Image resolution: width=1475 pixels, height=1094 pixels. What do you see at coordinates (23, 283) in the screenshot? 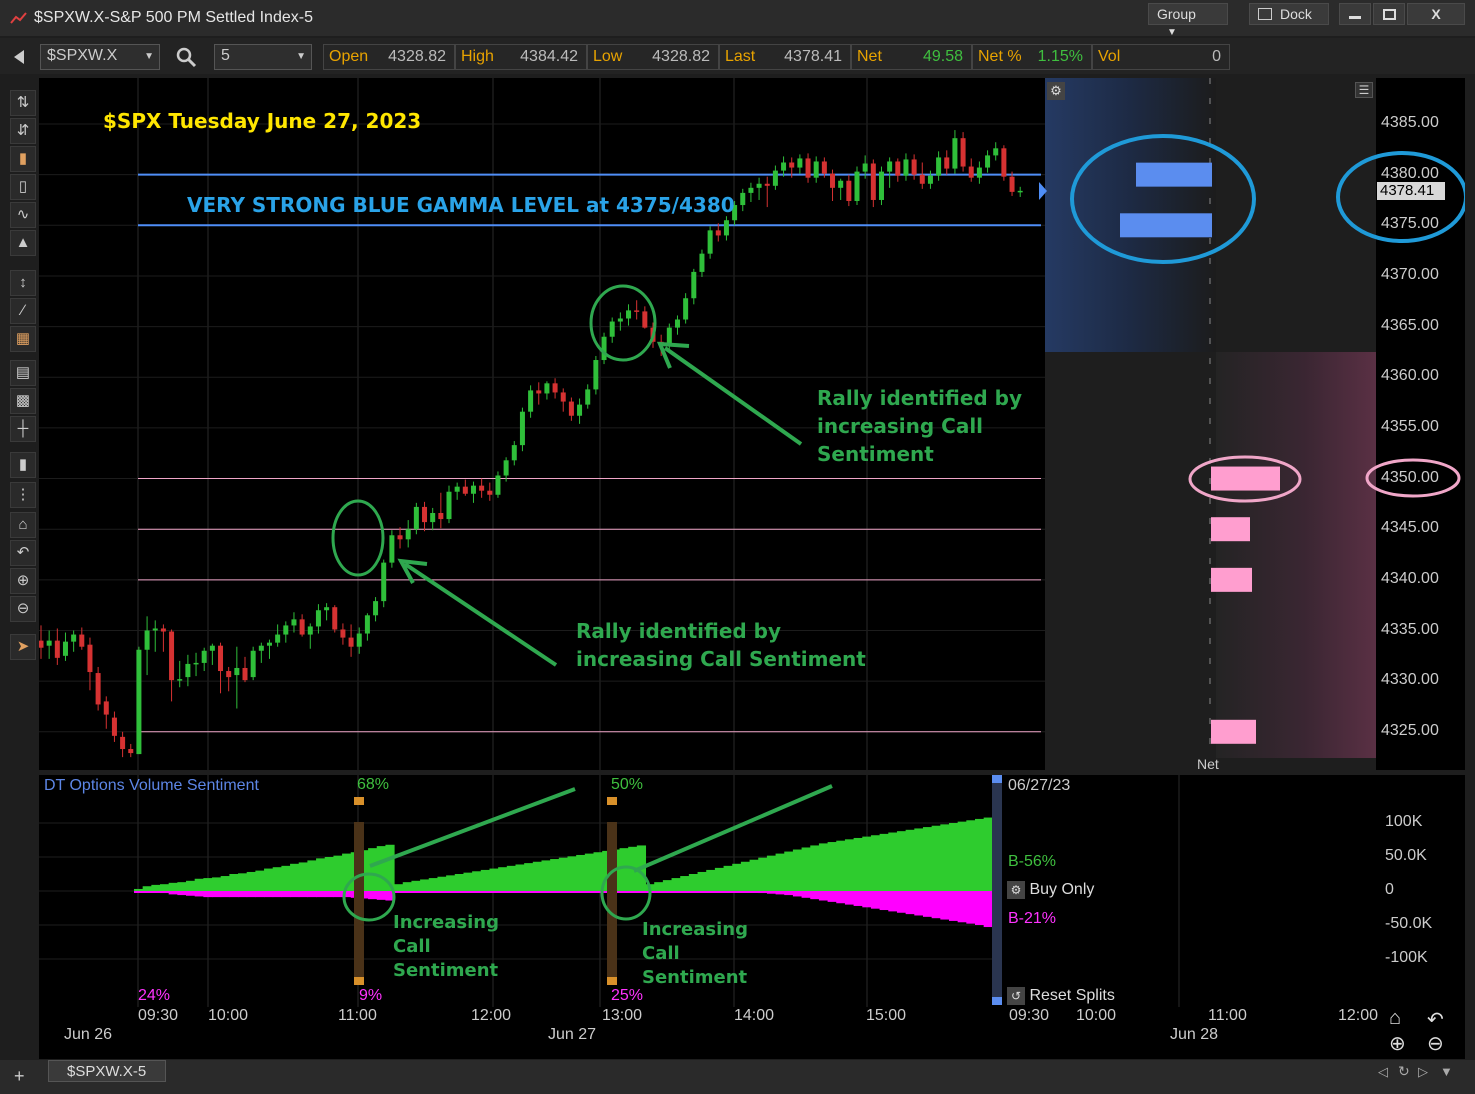
I see `scale-icon: ↕` at bounding box center [23, 283].